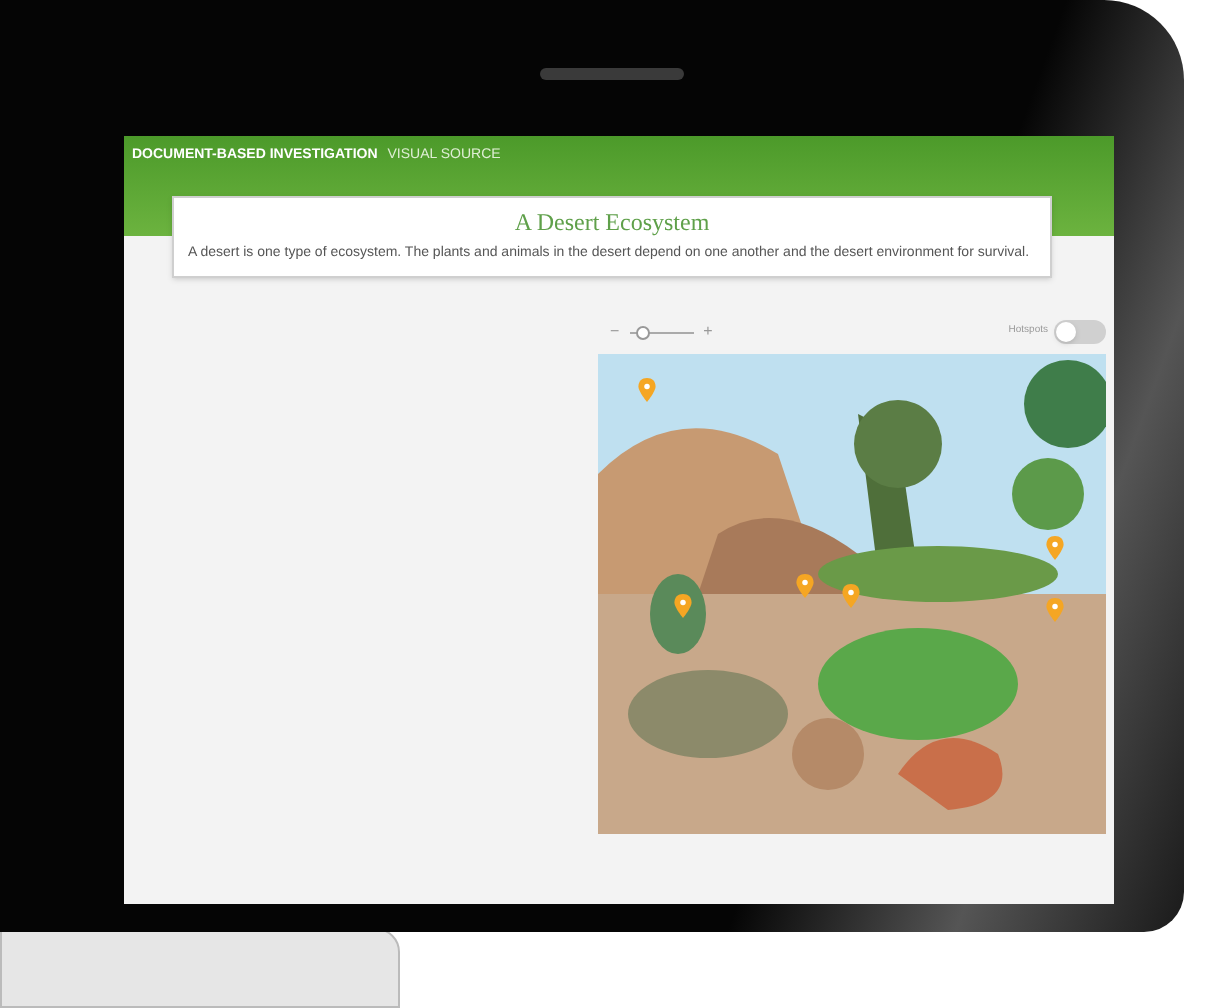 The height and width of the screenshot is (1008, 1206). What do you see at coordinates (642, 332) in the screenshot?
I see `slider-thumb` at bounding box center [642, 332].